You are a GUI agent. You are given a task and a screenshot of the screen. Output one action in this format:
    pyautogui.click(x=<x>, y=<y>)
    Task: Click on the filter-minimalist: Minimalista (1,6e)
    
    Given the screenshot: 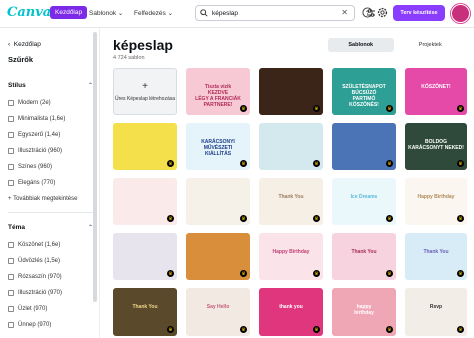 What is the action you would take?
    pyautogui.click(x=36, y=119)
    